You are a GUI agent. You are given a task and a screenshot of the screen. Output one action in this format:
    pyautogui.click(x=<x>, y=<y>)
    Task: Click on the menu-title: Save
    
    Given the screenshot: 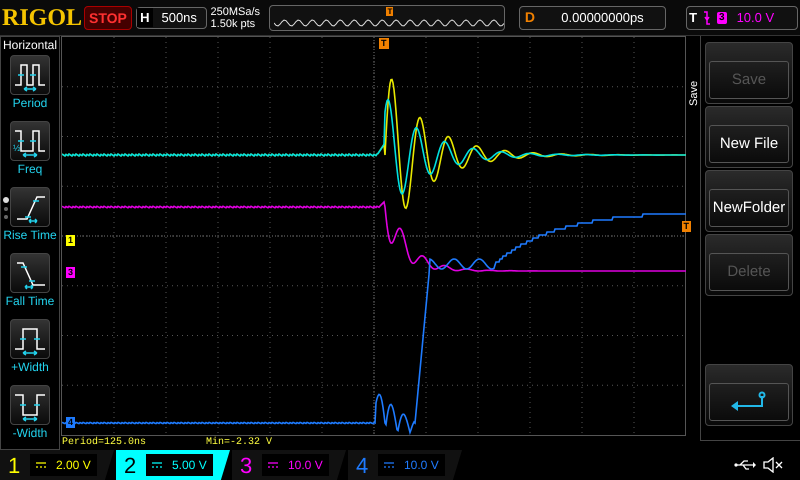 What is the action you would take?
    pyautogui.click(x=693, y=93)
    